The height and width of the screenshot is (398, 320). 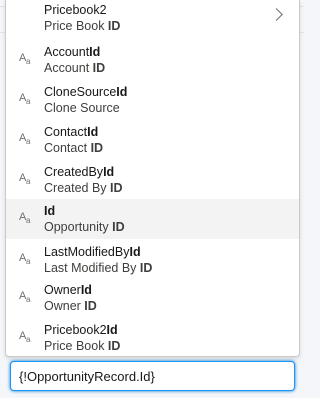 I want to click on list-item: Aa Pricebook2Id Price Book ID, so click(x=152, y=337).